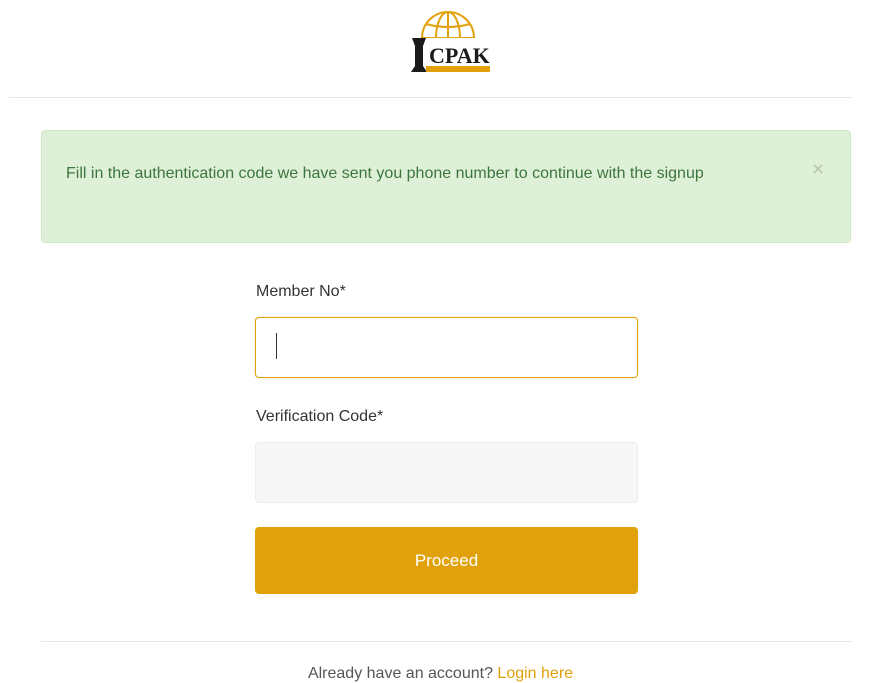 This screenshot has width=881, height=683. What do you see at coordinates (446, 347) in the screenshot?
I see `member-no-input` at bounding box center [446, 347].